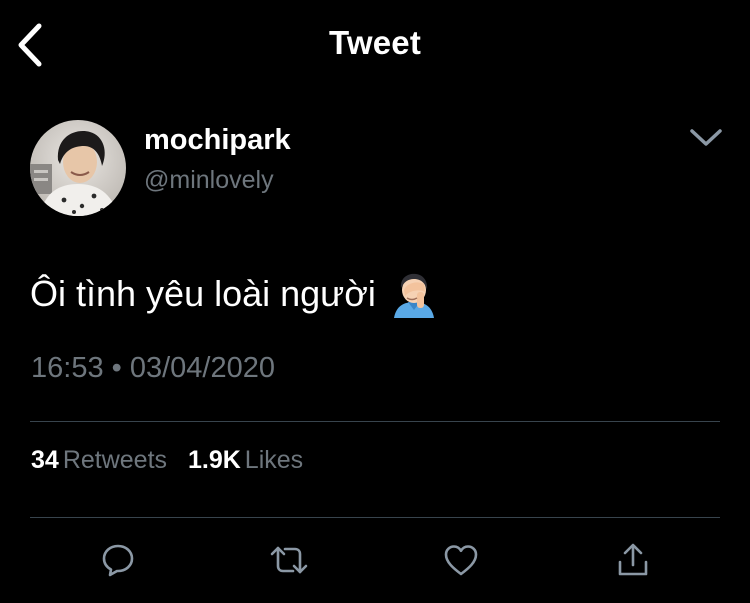 The width and height of the screenshot is (750, 603). I want to click on chevron-down-icon, so click(706, 137).